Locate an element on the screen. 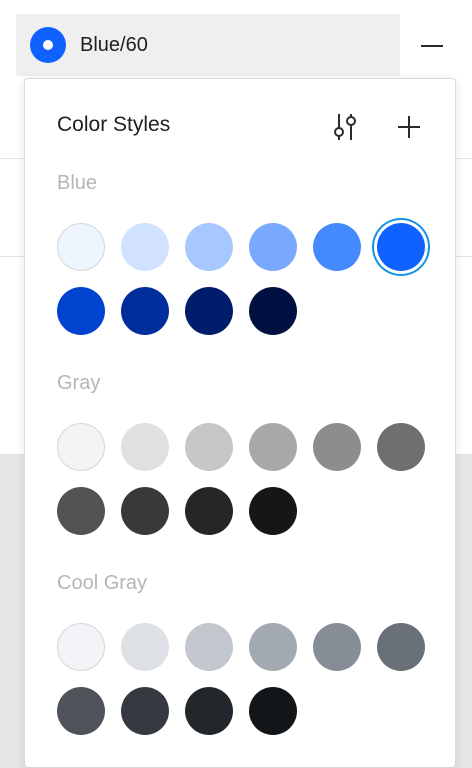 The height and width of the screenshot is (768, 472). swatch-grid-blue is located at coordinates (241, 279).